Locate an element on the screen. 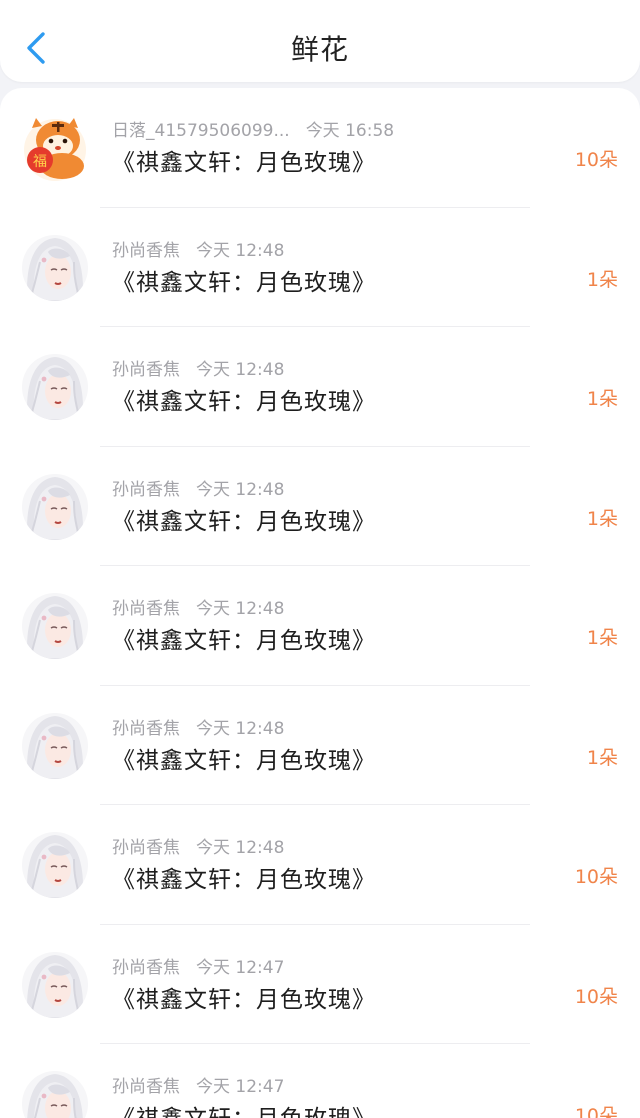  sender-meta: 日落_41579506099... 今天 16:58 is located at coordinates (253, 128).